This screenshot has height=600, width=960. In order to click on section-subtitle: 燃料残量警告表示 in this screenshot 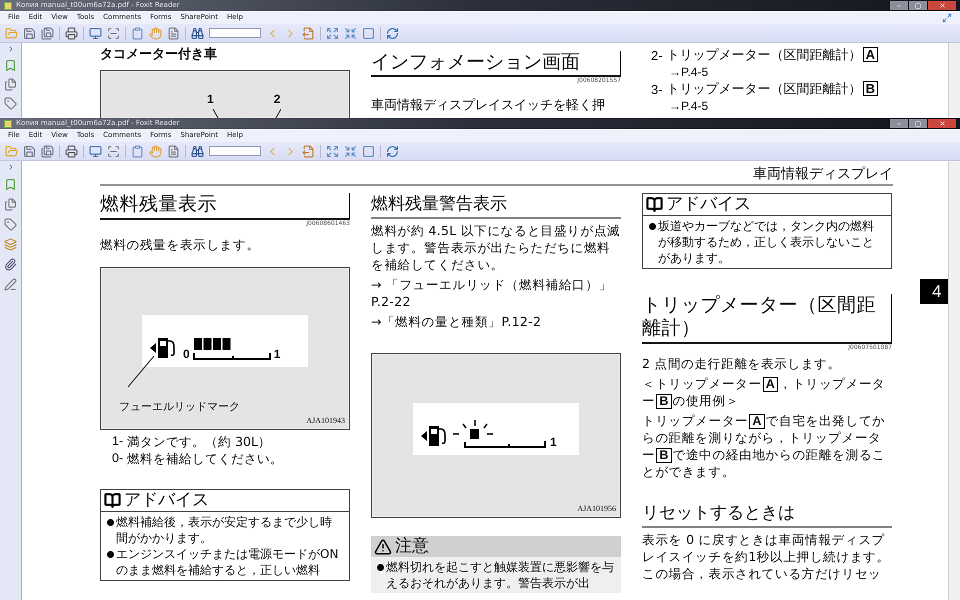, I will do `click(496, 206)`.